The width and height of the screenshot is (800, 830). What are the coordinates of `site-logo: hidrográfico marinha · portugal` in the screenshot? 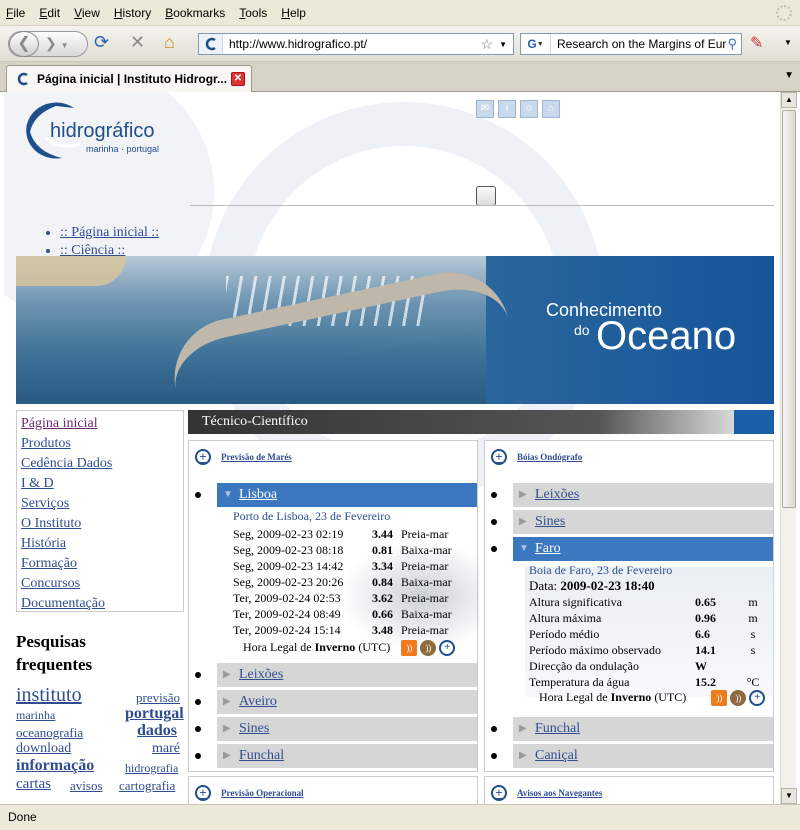 It's located at (101, 133).